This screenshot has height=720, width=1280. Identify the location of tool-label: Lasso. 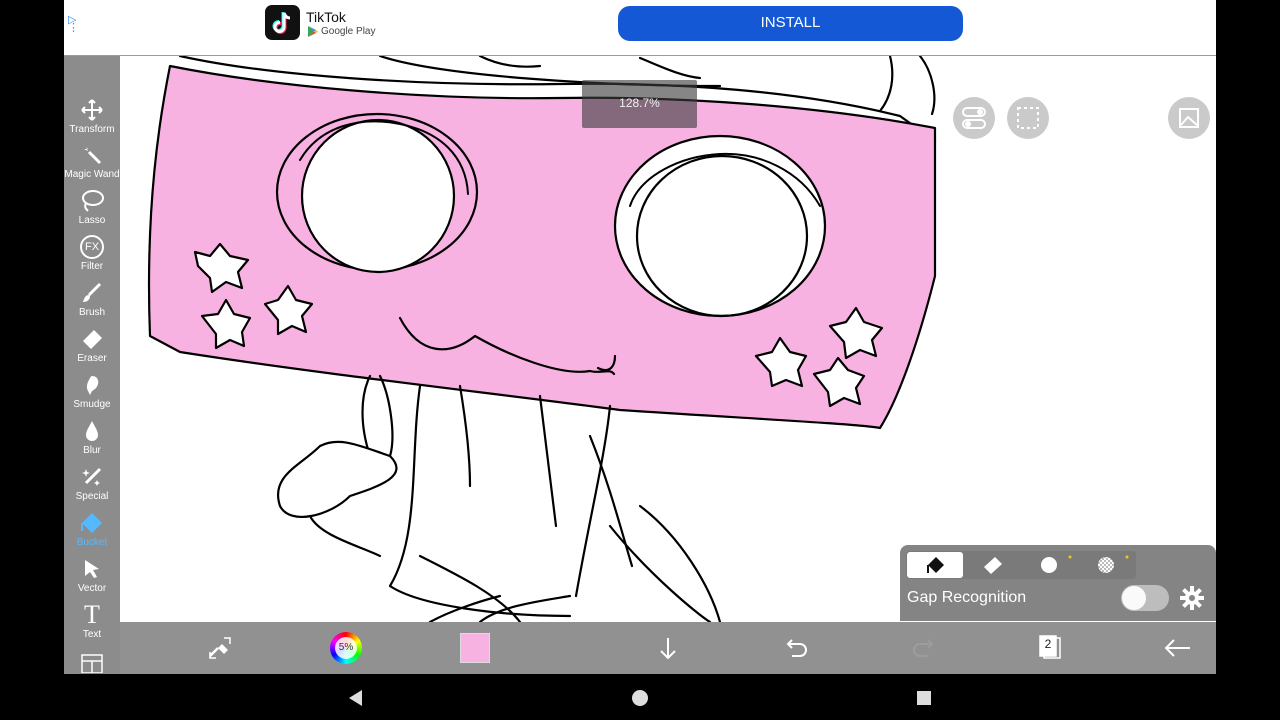
(92, 220).